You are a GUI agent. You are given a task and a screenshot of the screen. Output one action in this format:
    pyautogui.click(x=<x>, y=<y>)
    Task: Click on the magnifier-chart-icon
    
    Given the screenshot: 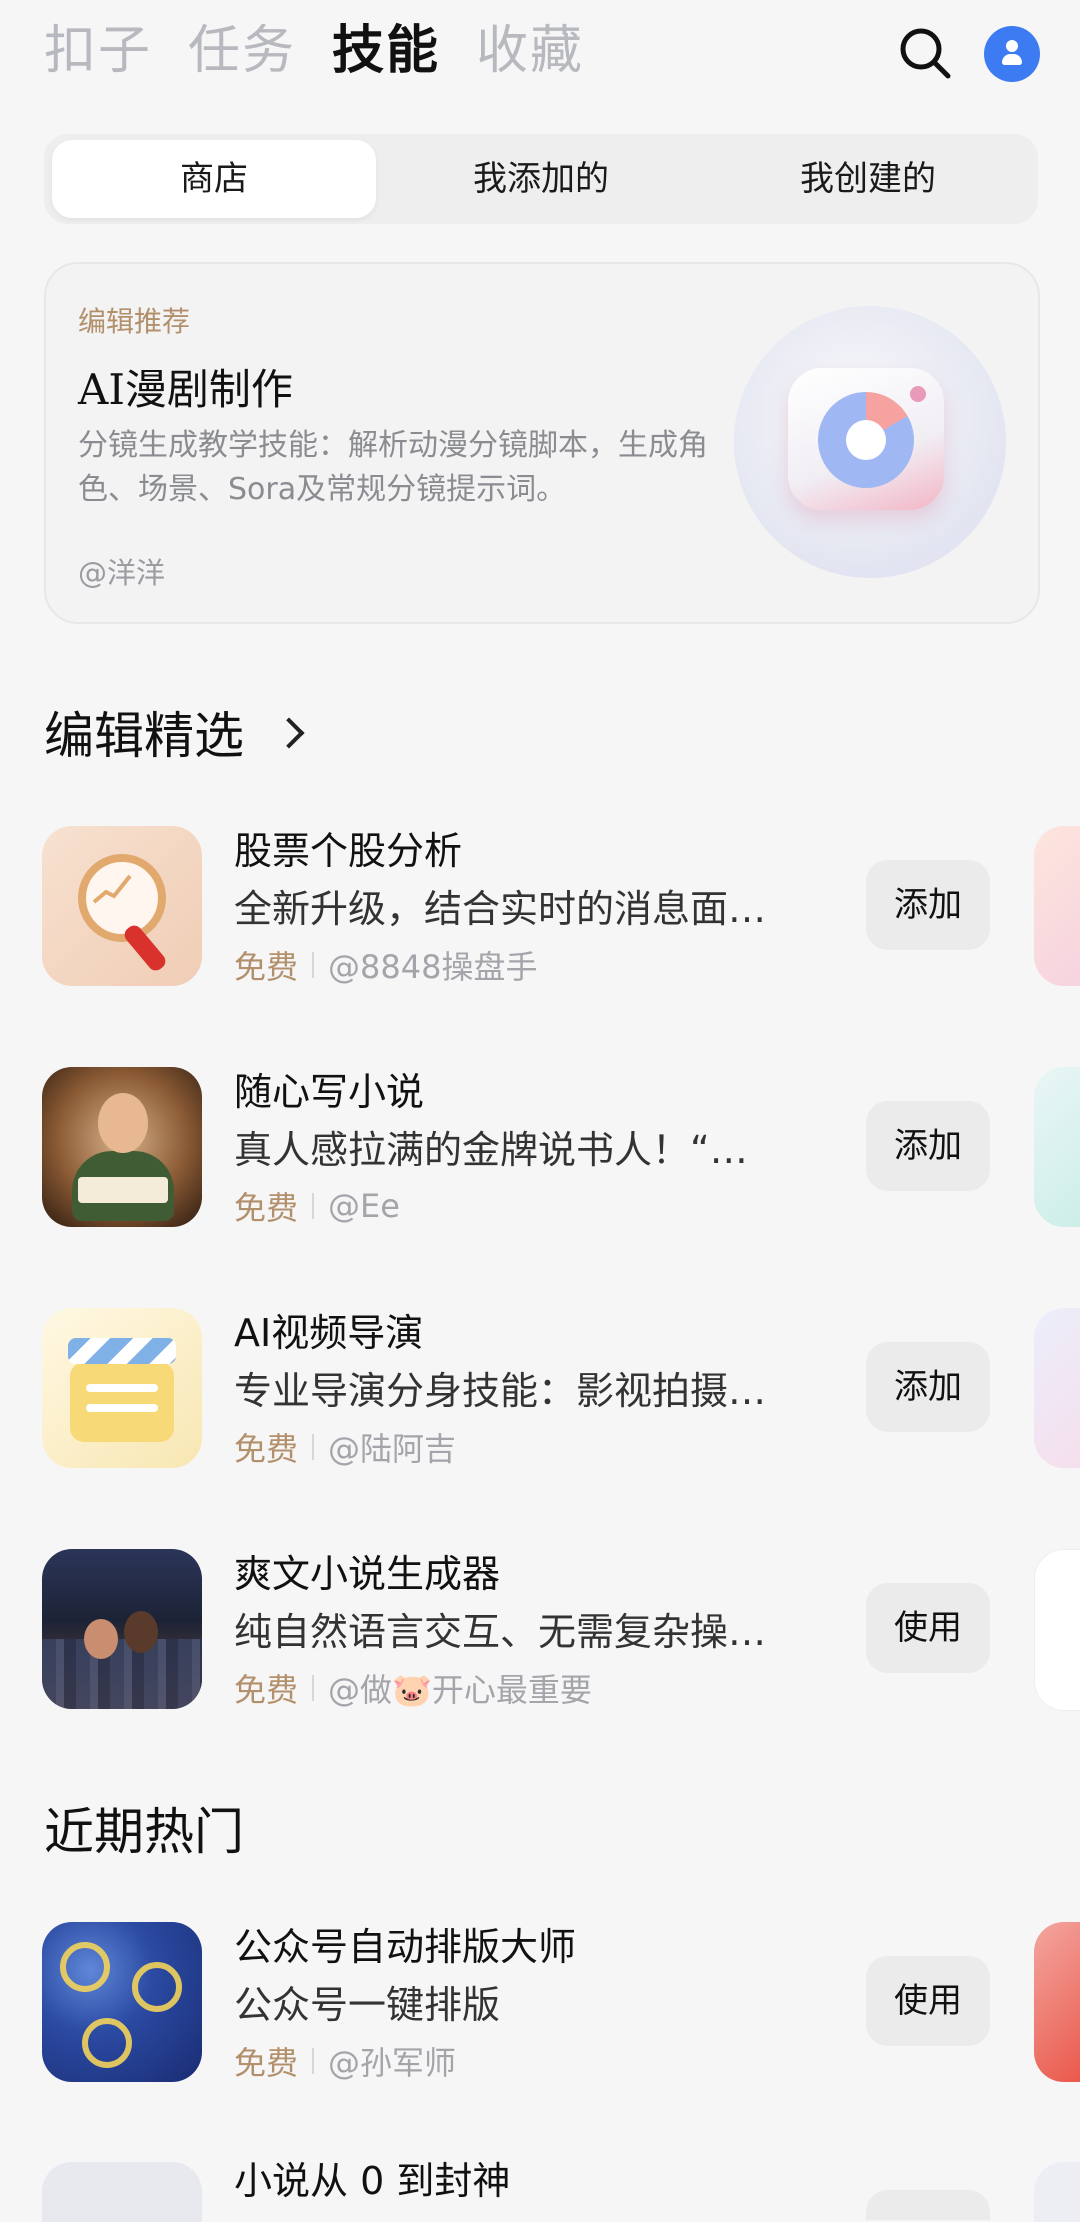 What is the action you would take?
    pyautogui.click(x=122, y=906)
    